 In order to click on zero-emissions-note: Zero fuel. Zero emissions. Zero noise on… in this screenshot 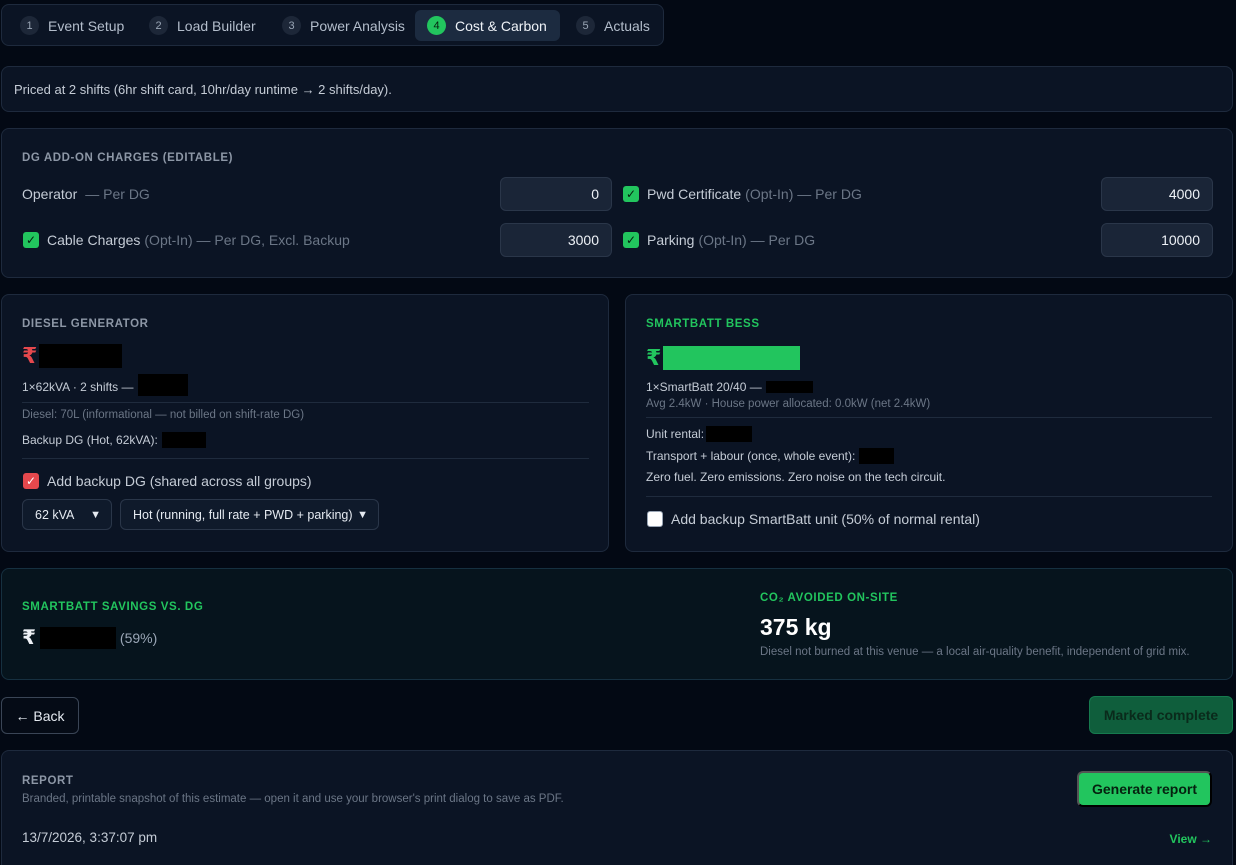, I will do `click(796, 477)`.